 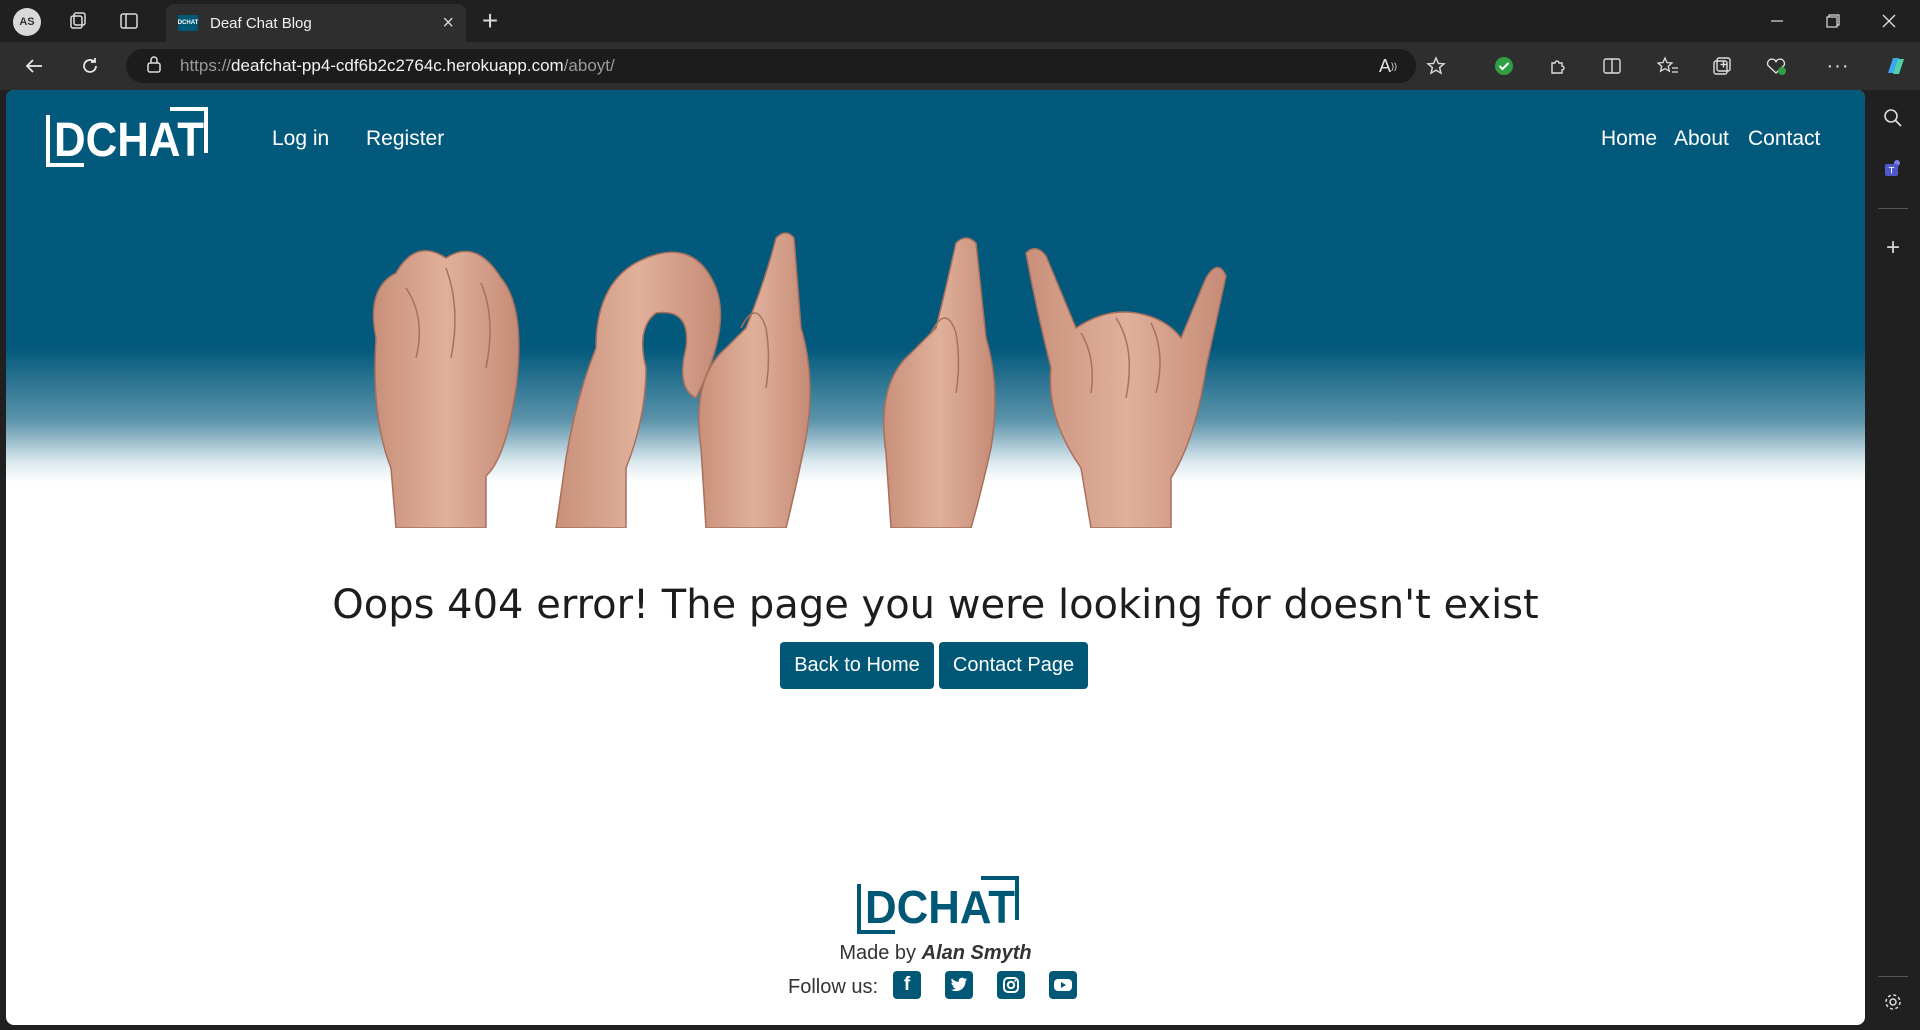 I want to click on youtube-icon, so click(x=1063, y=985).